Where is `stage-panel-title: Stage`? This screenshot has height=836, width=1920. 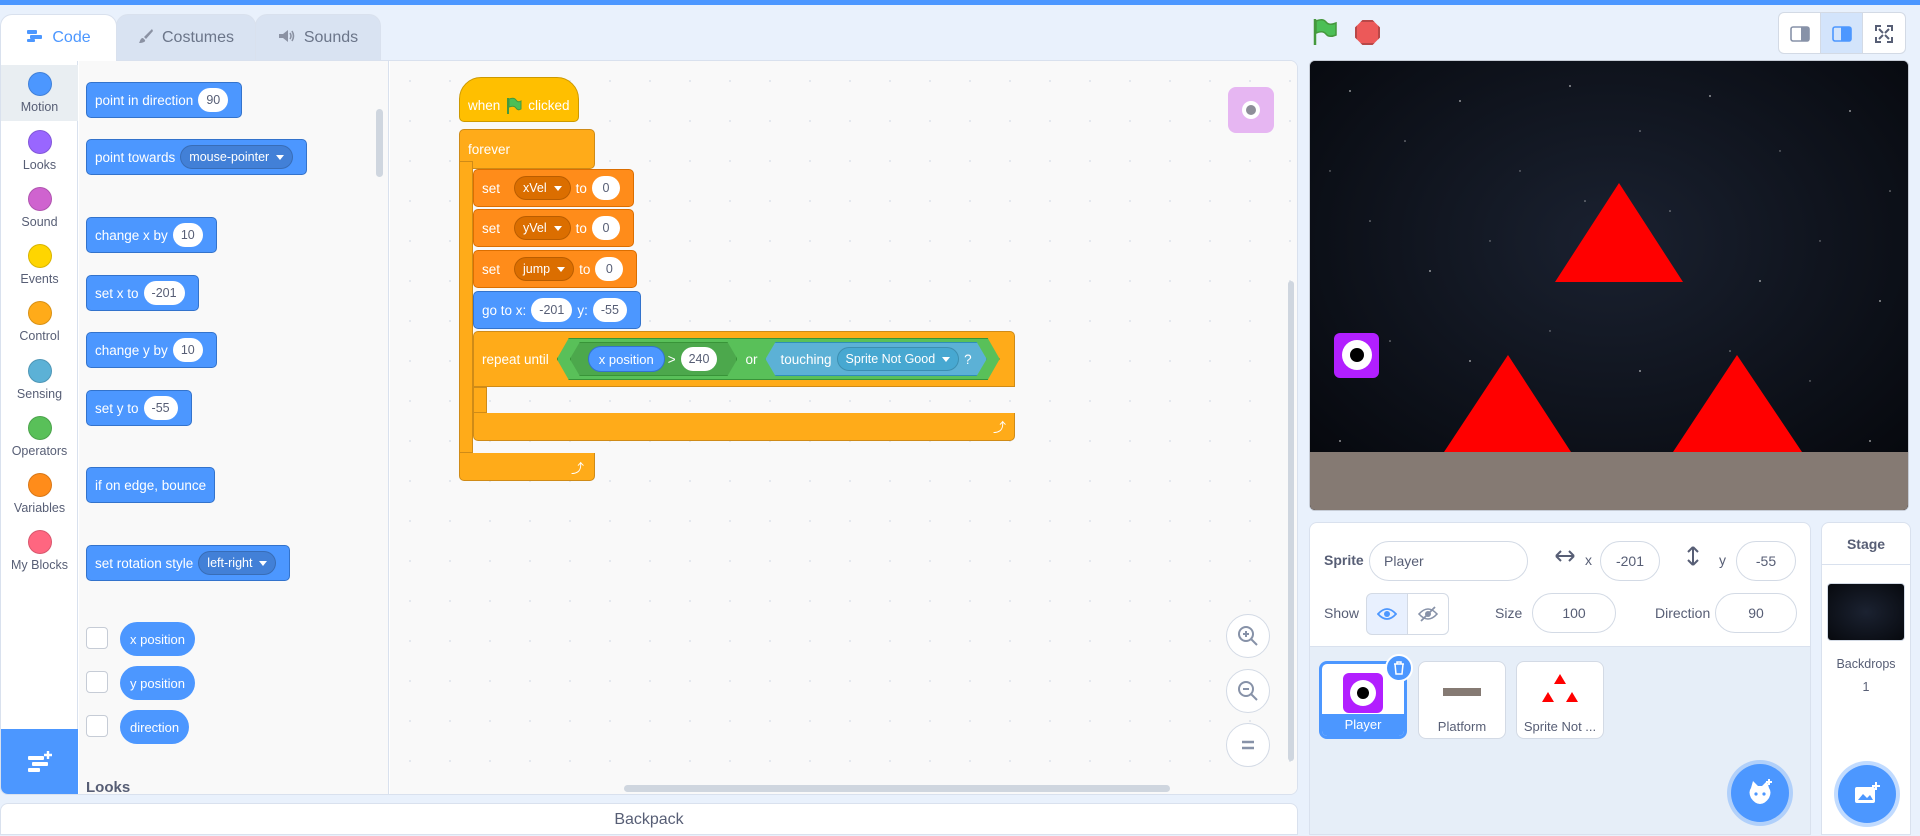
stage-panel-title: Stage is located at coordinates (1866, 544).